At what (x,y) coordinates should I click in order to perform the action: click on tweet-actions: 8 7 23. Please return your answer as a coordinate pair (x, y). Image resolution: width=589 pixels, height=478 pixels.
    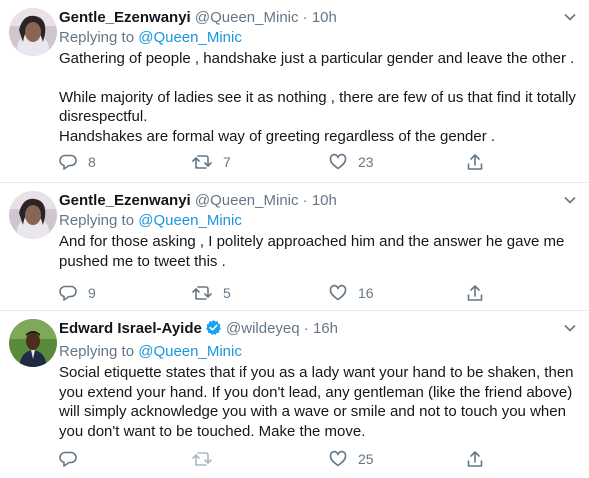
    Looking at the image, I should click on (274, 163).